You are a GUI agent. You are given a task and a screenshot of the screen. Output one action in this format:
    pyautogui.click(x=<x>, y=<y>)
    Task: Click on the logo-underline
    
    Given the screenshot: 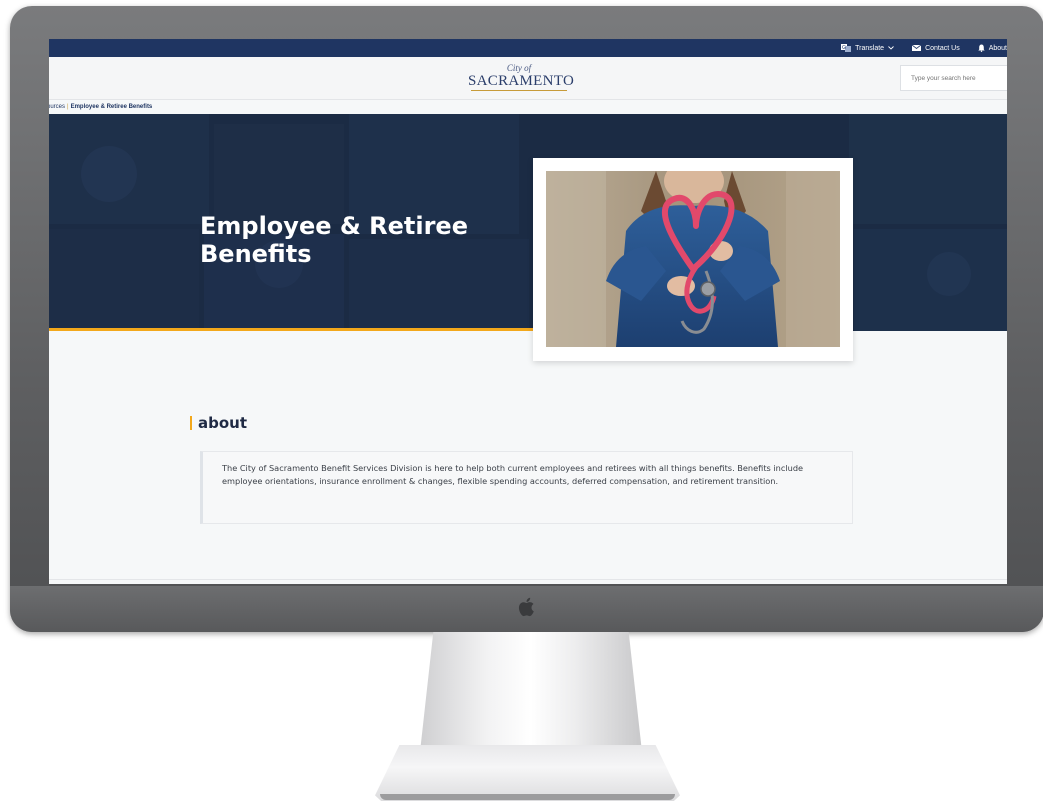 What is the action you would take?
    pyautogui.click(x=519, y=90)
    